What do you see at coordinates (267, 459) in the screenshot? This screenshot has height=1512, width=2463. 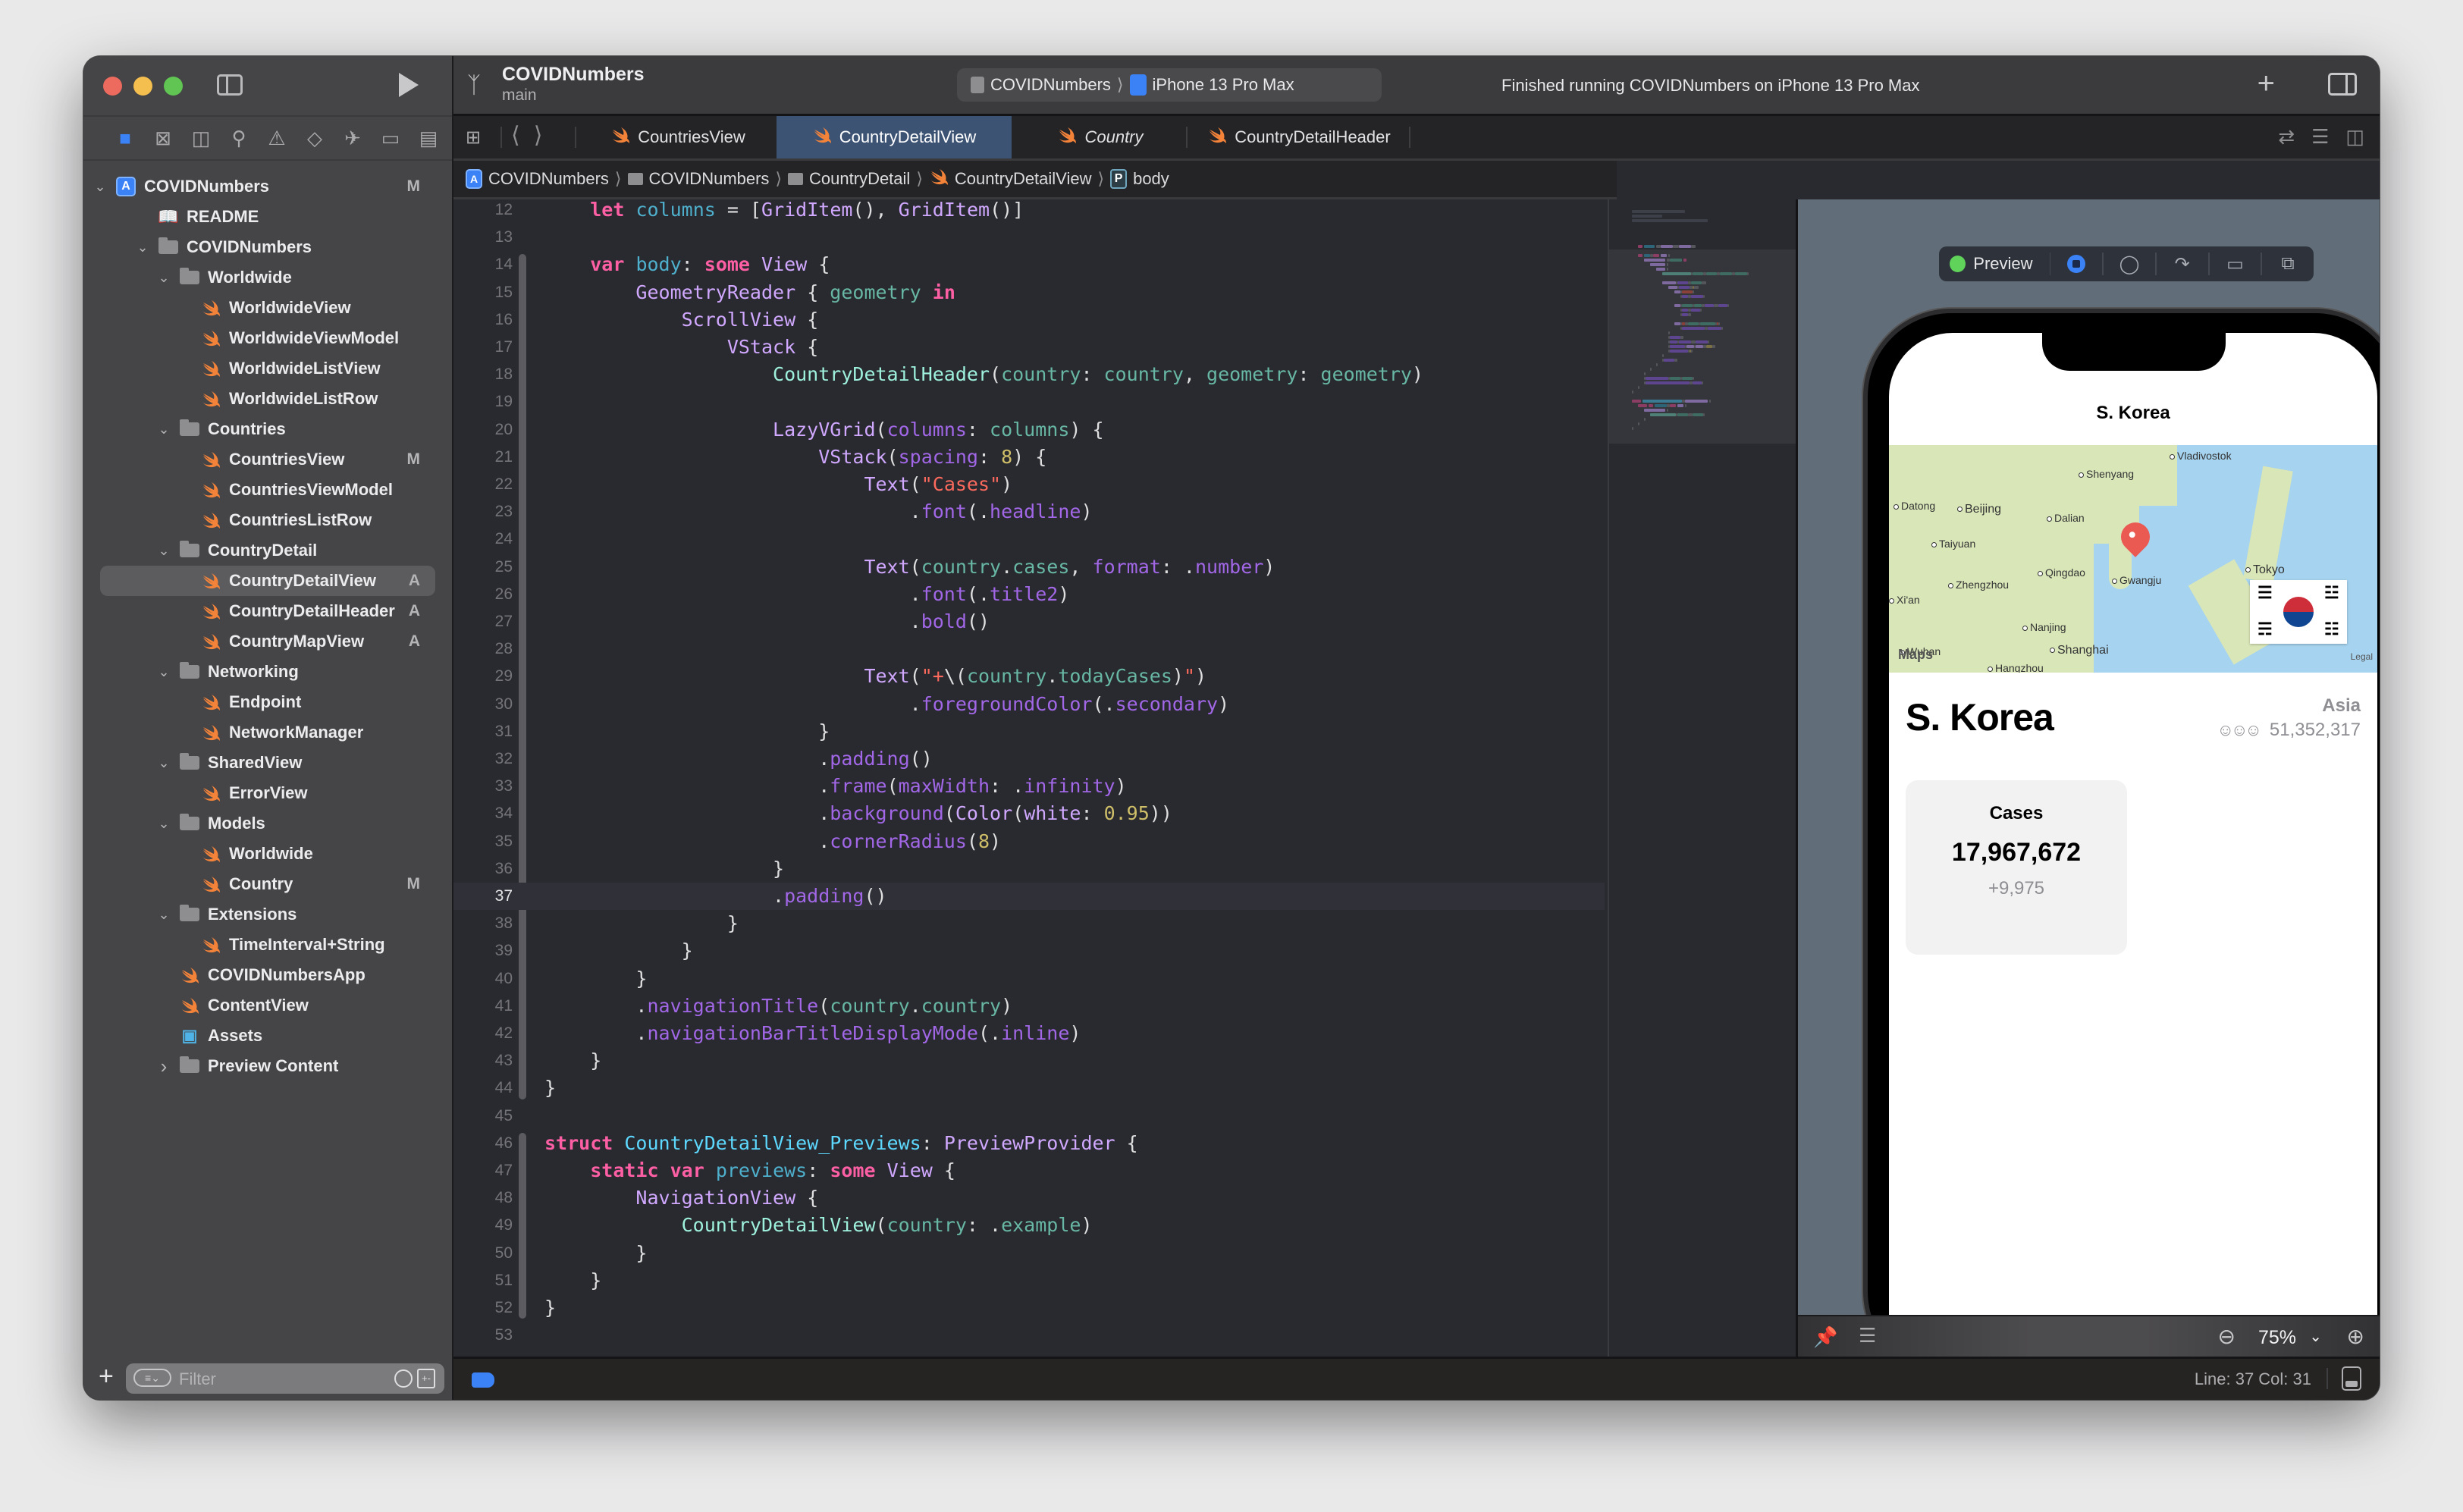 I see `tree-item-swift: CountriesView M` at bounding box center [267, 459].